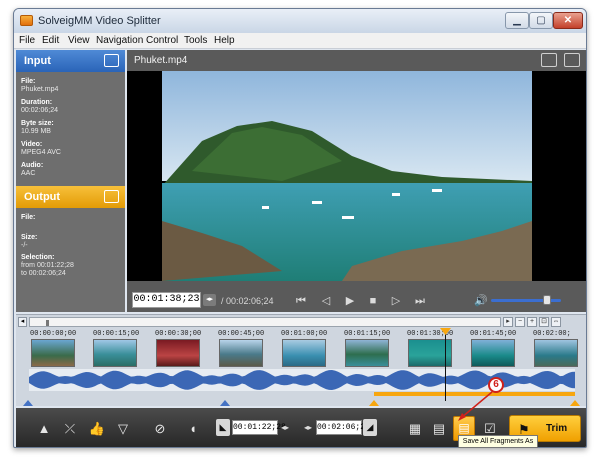  What do you see at coordinates (47, 265) in the screenshot?
I see `output-selection-info: Selection: from 00:01:22;28 to 00:02:06;24` at bounding box center [47, 265].